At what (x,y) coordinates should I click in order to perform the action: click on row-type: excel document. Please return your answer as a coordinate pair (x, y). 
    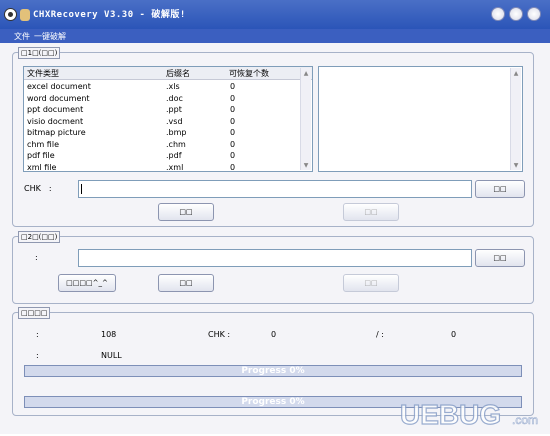
    Looking at the image, I should click on (59, 86).